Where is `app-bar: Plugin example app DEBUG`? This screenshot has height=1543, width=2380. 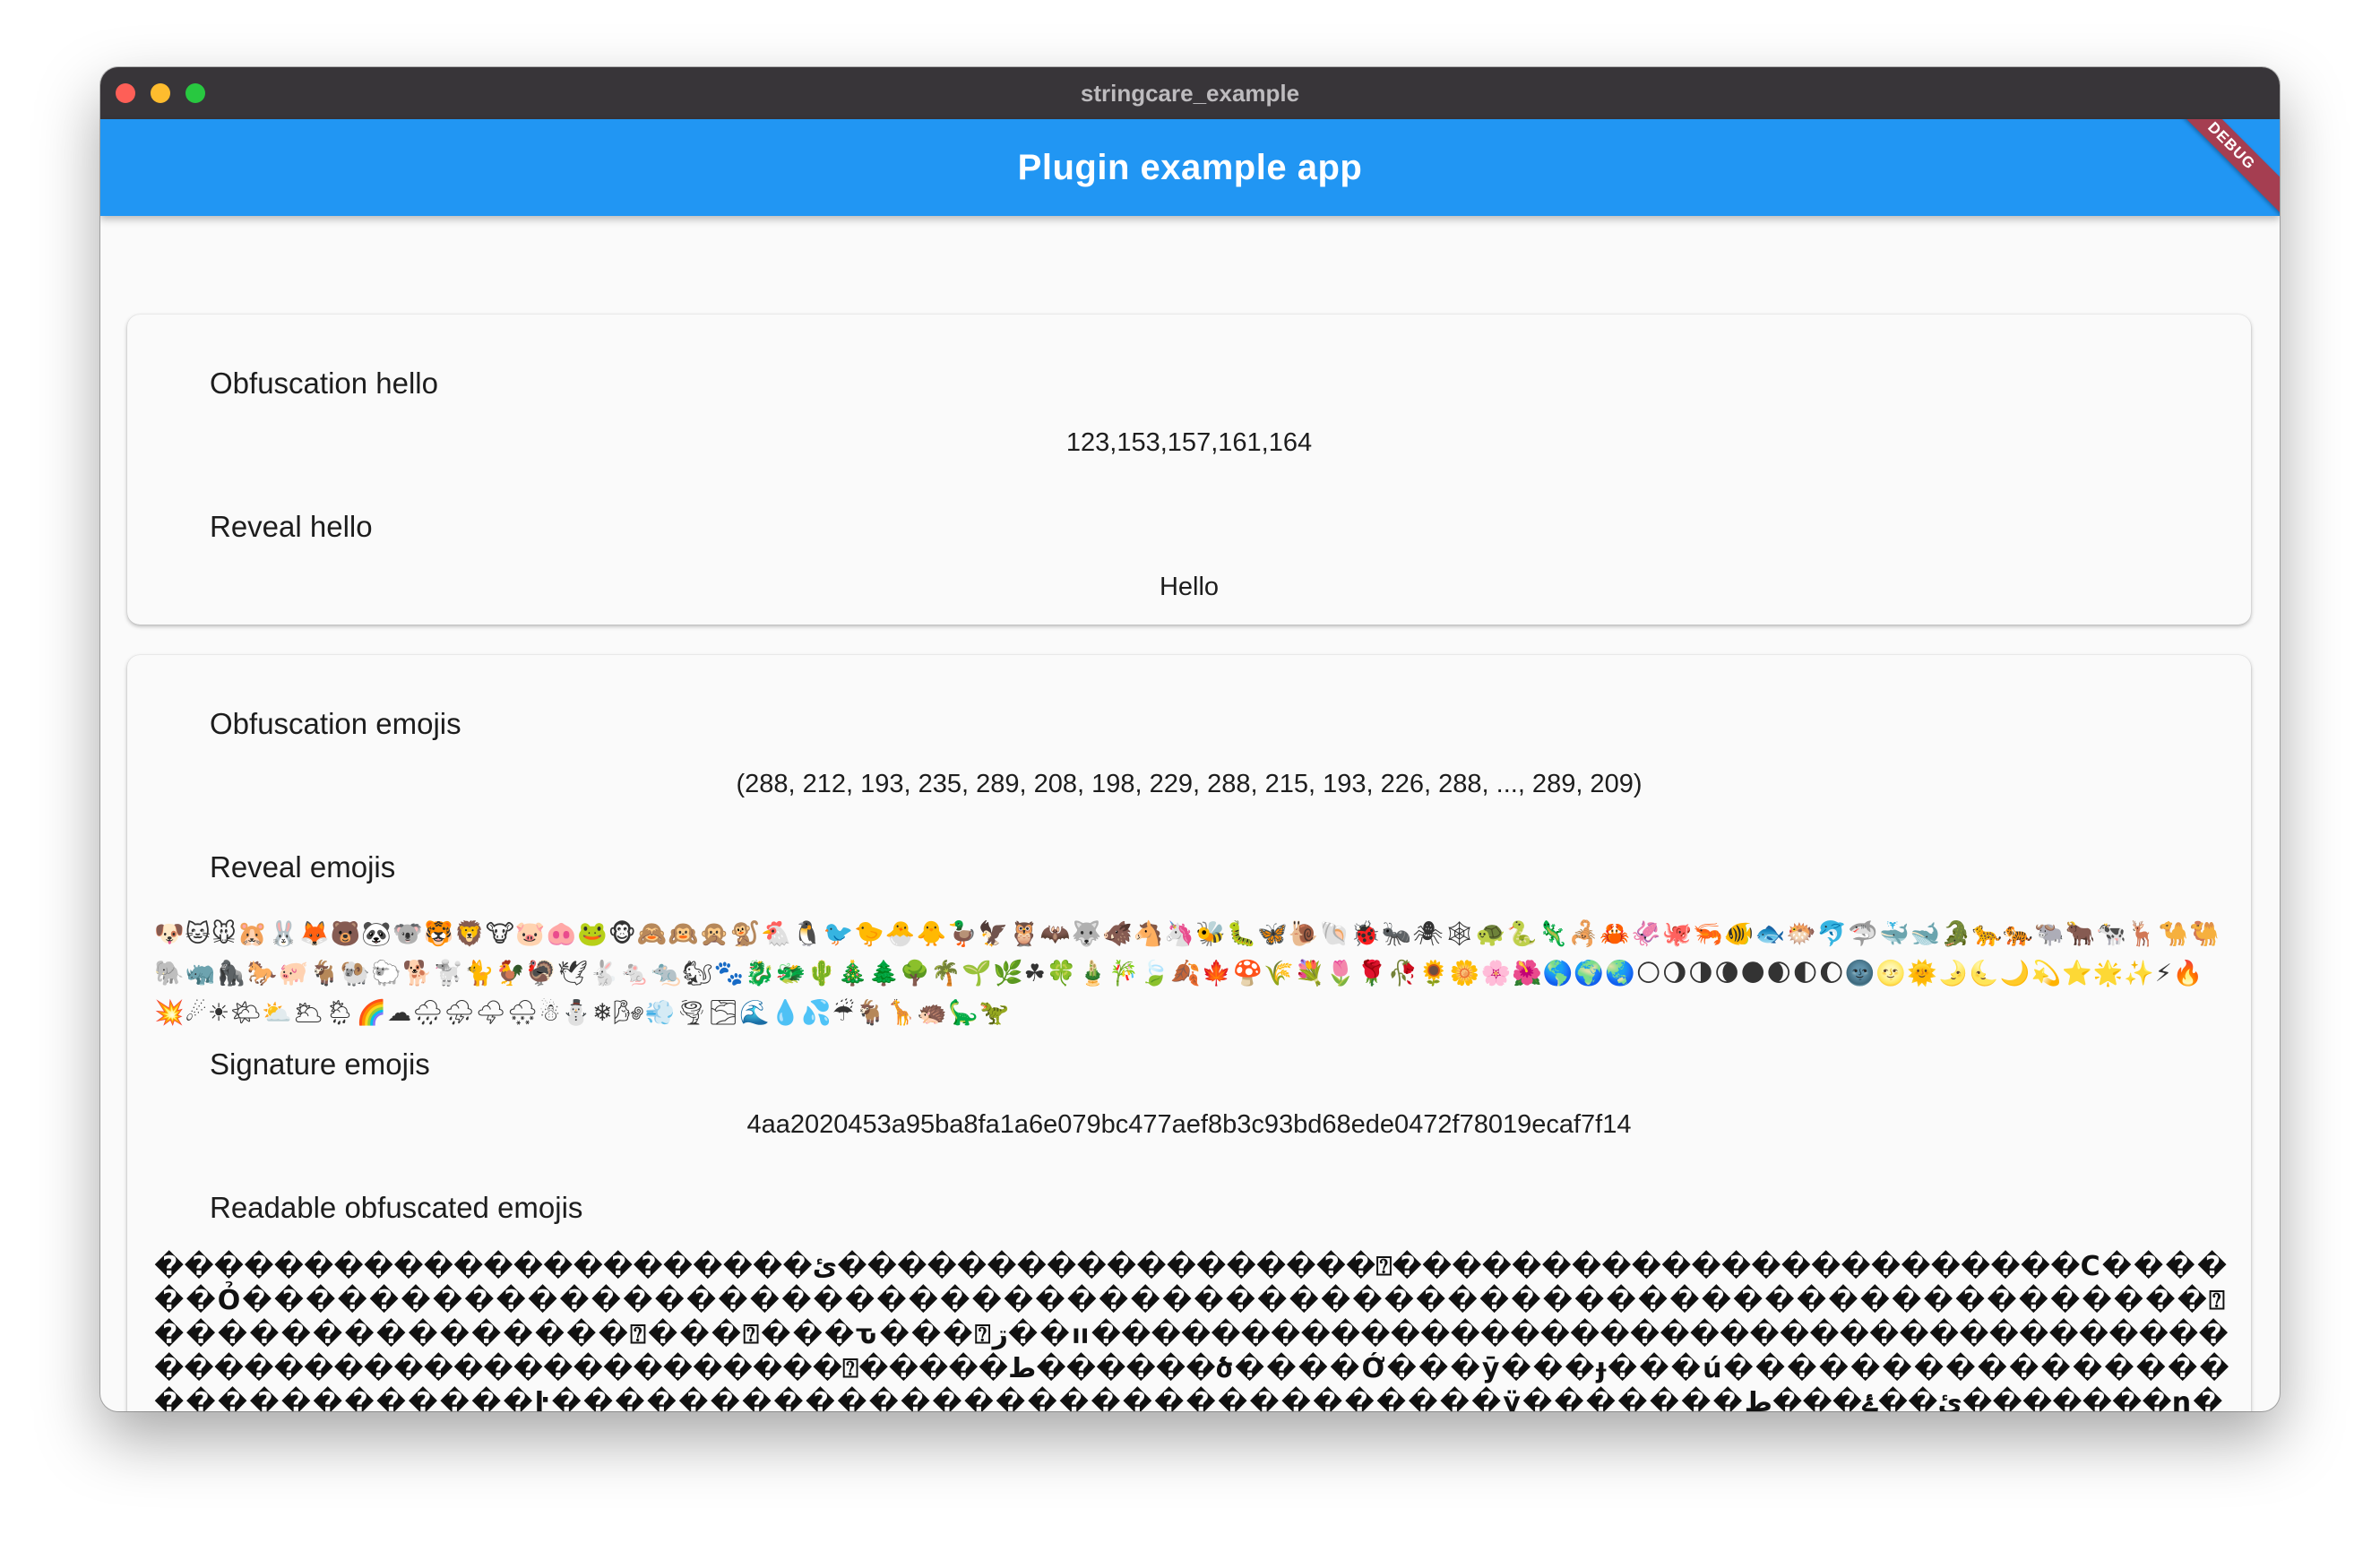 app-bar: Plugin example app DEBUG is located at coordinates (1190, 167).